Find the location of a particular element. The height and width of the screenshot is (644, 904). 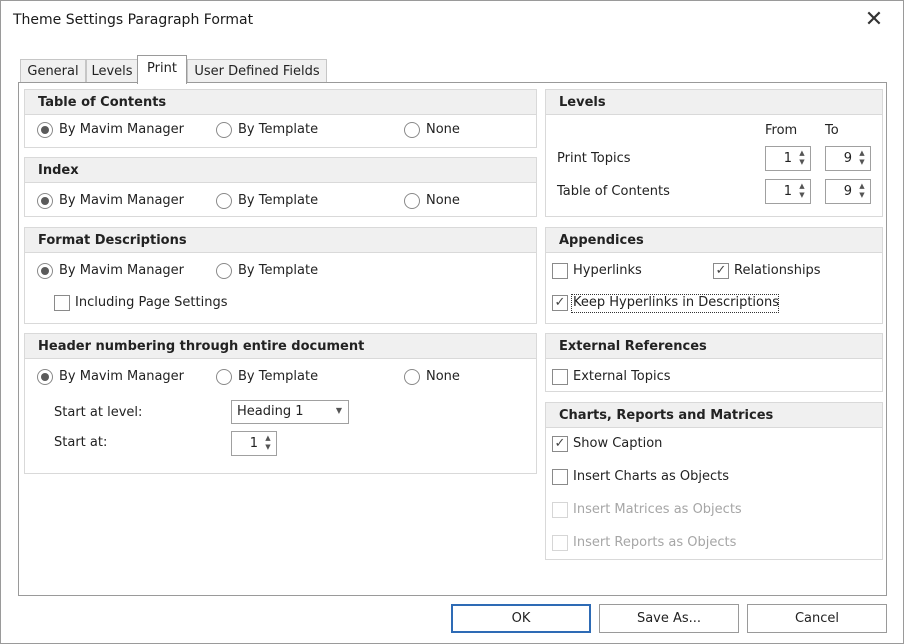

toc-to-spinner: 9 ▲ ▼ is located at coordinates (848, 191).